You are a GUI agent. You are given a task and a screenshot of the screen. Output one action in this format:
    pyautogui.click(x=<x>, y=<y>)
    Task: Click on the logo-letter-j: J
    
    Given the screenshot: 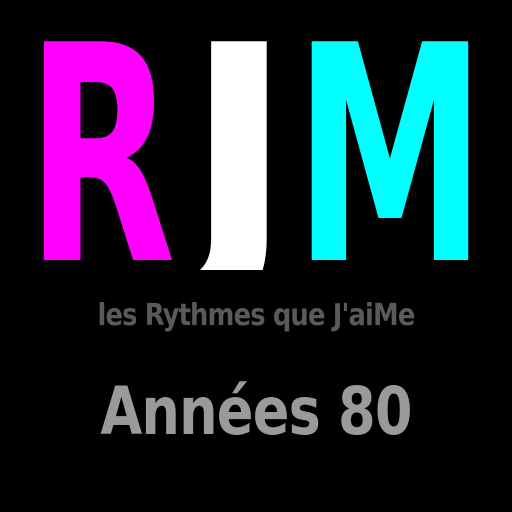 What is the action you would take?
    pyautogui.click(x=230, y=145)
    